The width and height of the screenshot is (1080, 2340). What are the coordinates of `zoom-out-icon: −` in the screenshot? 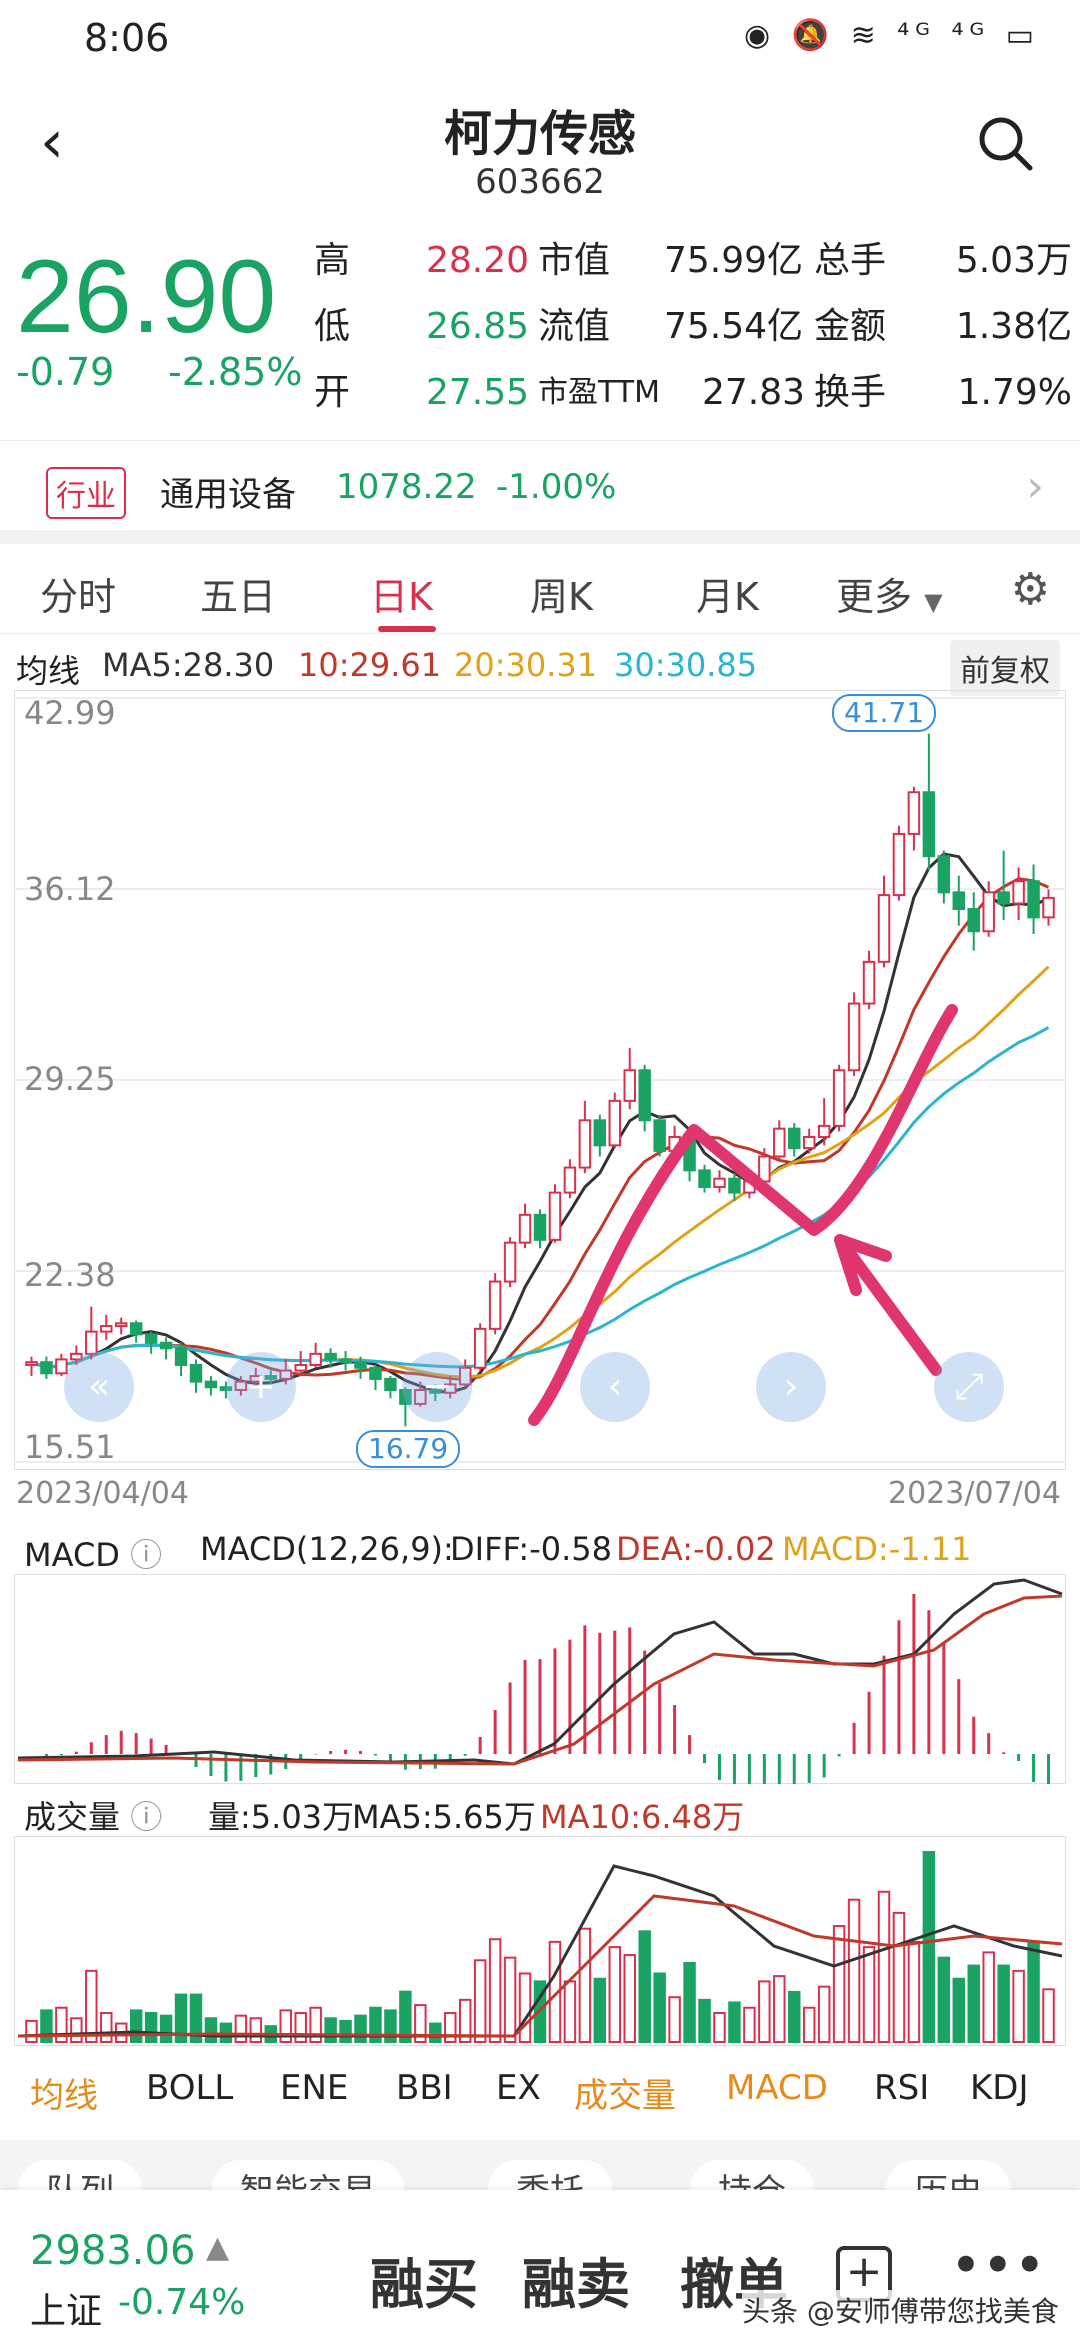 It's located at (437, 1387).